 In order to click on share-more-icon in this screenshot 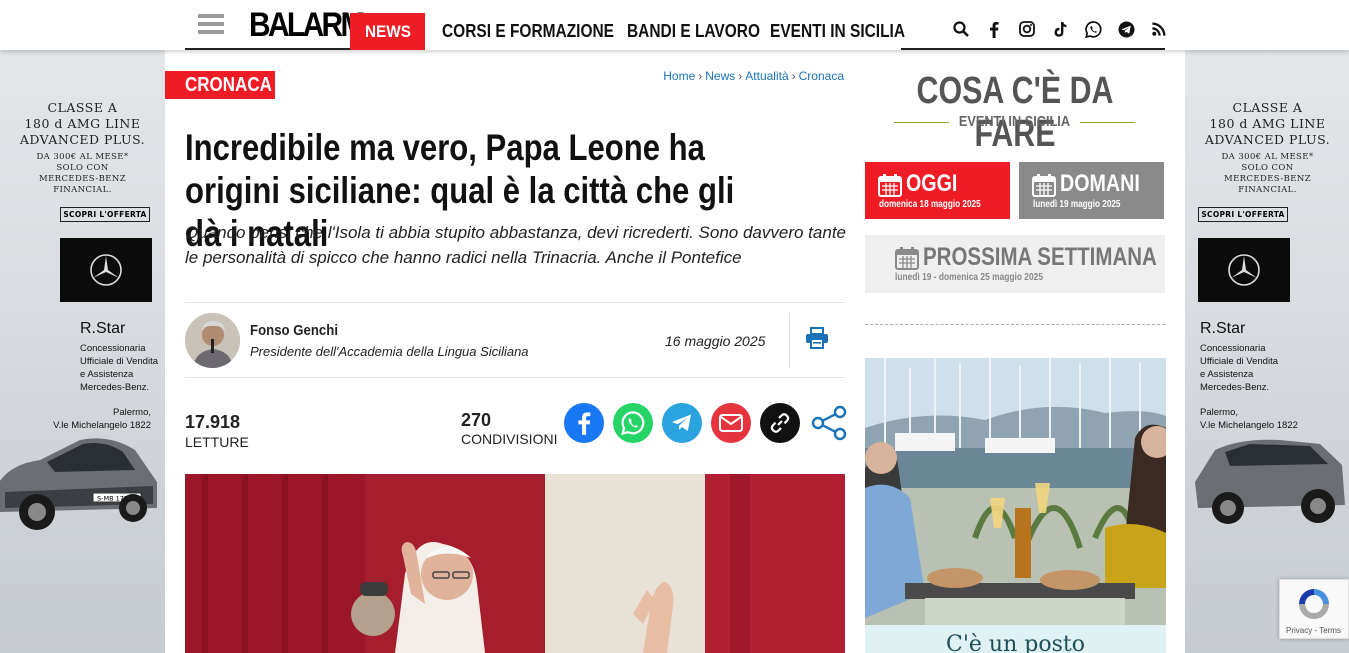, I will do `click(829, 423)`.